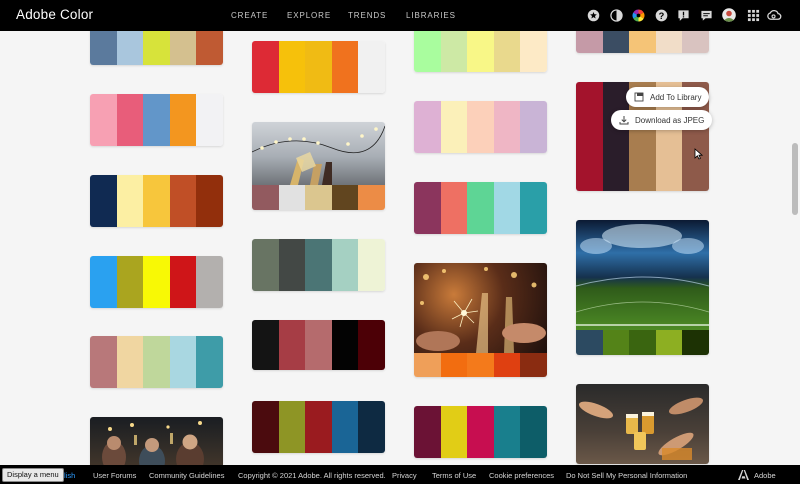  What do you see at coordinates (795, 179) in the screenshot?
I see `vertical-scrollbar-thumb` at bounding box center [795, 179].